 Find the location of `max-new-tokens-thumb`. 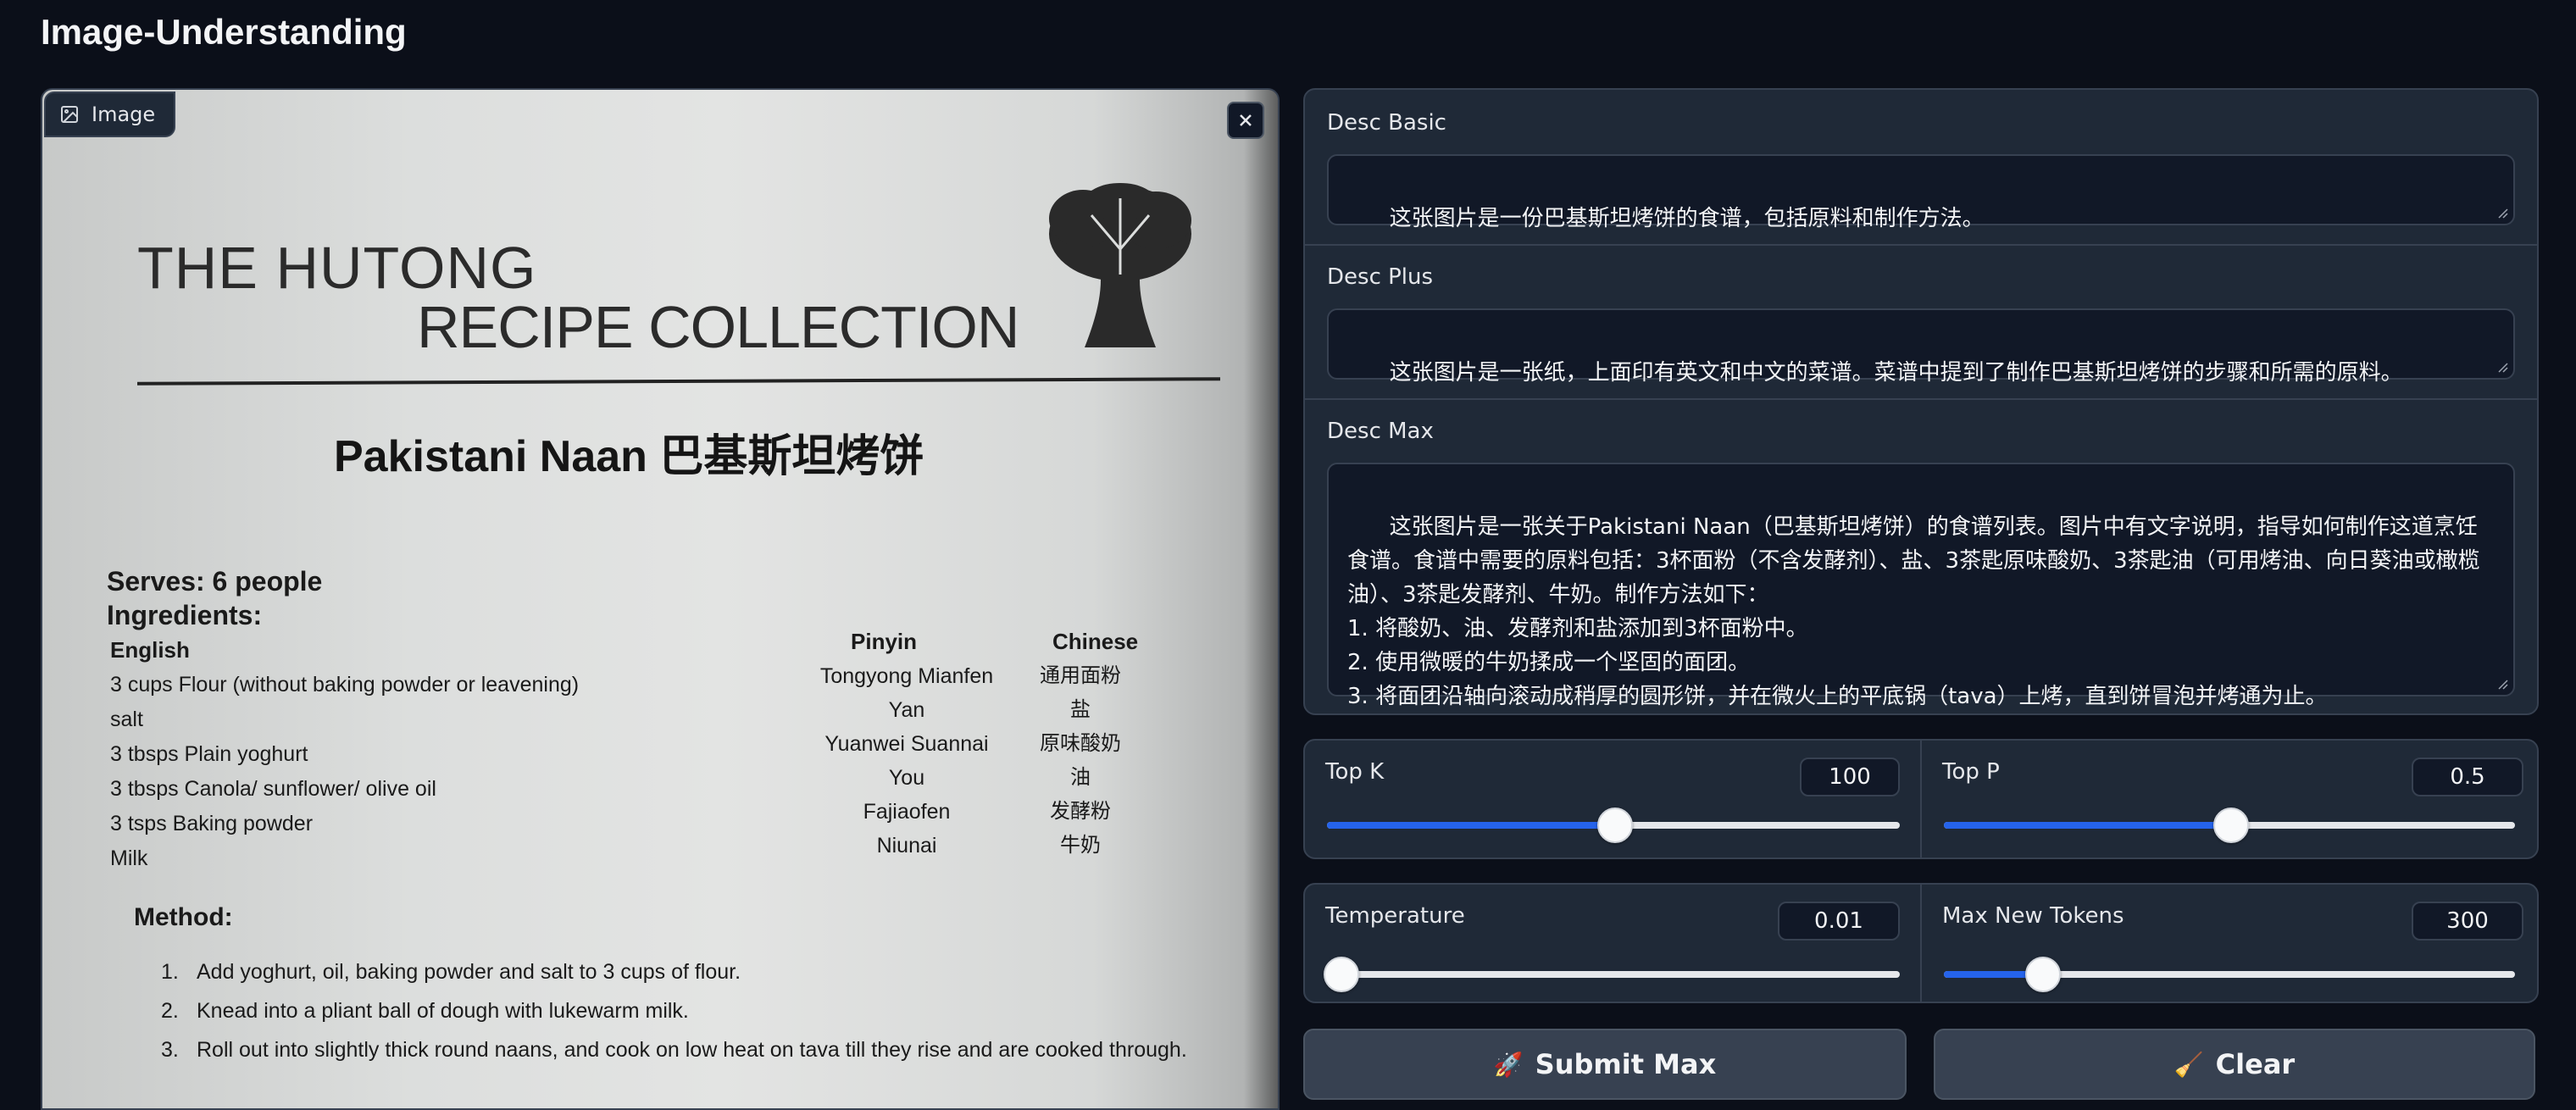

max-new-tokens-thumb is located at coordinates (2042, 974).